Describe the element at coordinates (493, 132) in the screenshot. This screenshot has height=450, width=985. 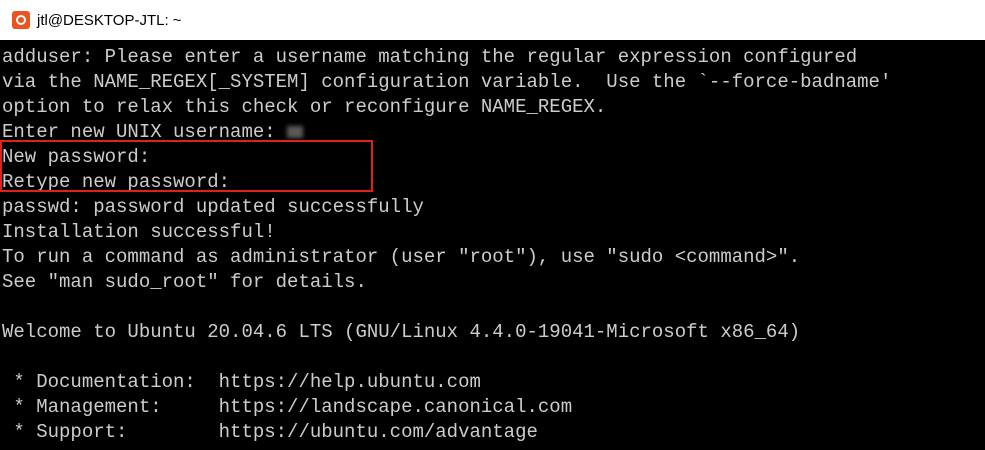
I see `terminal-line-username-prompt: Enter new UNIX username:` at that location.